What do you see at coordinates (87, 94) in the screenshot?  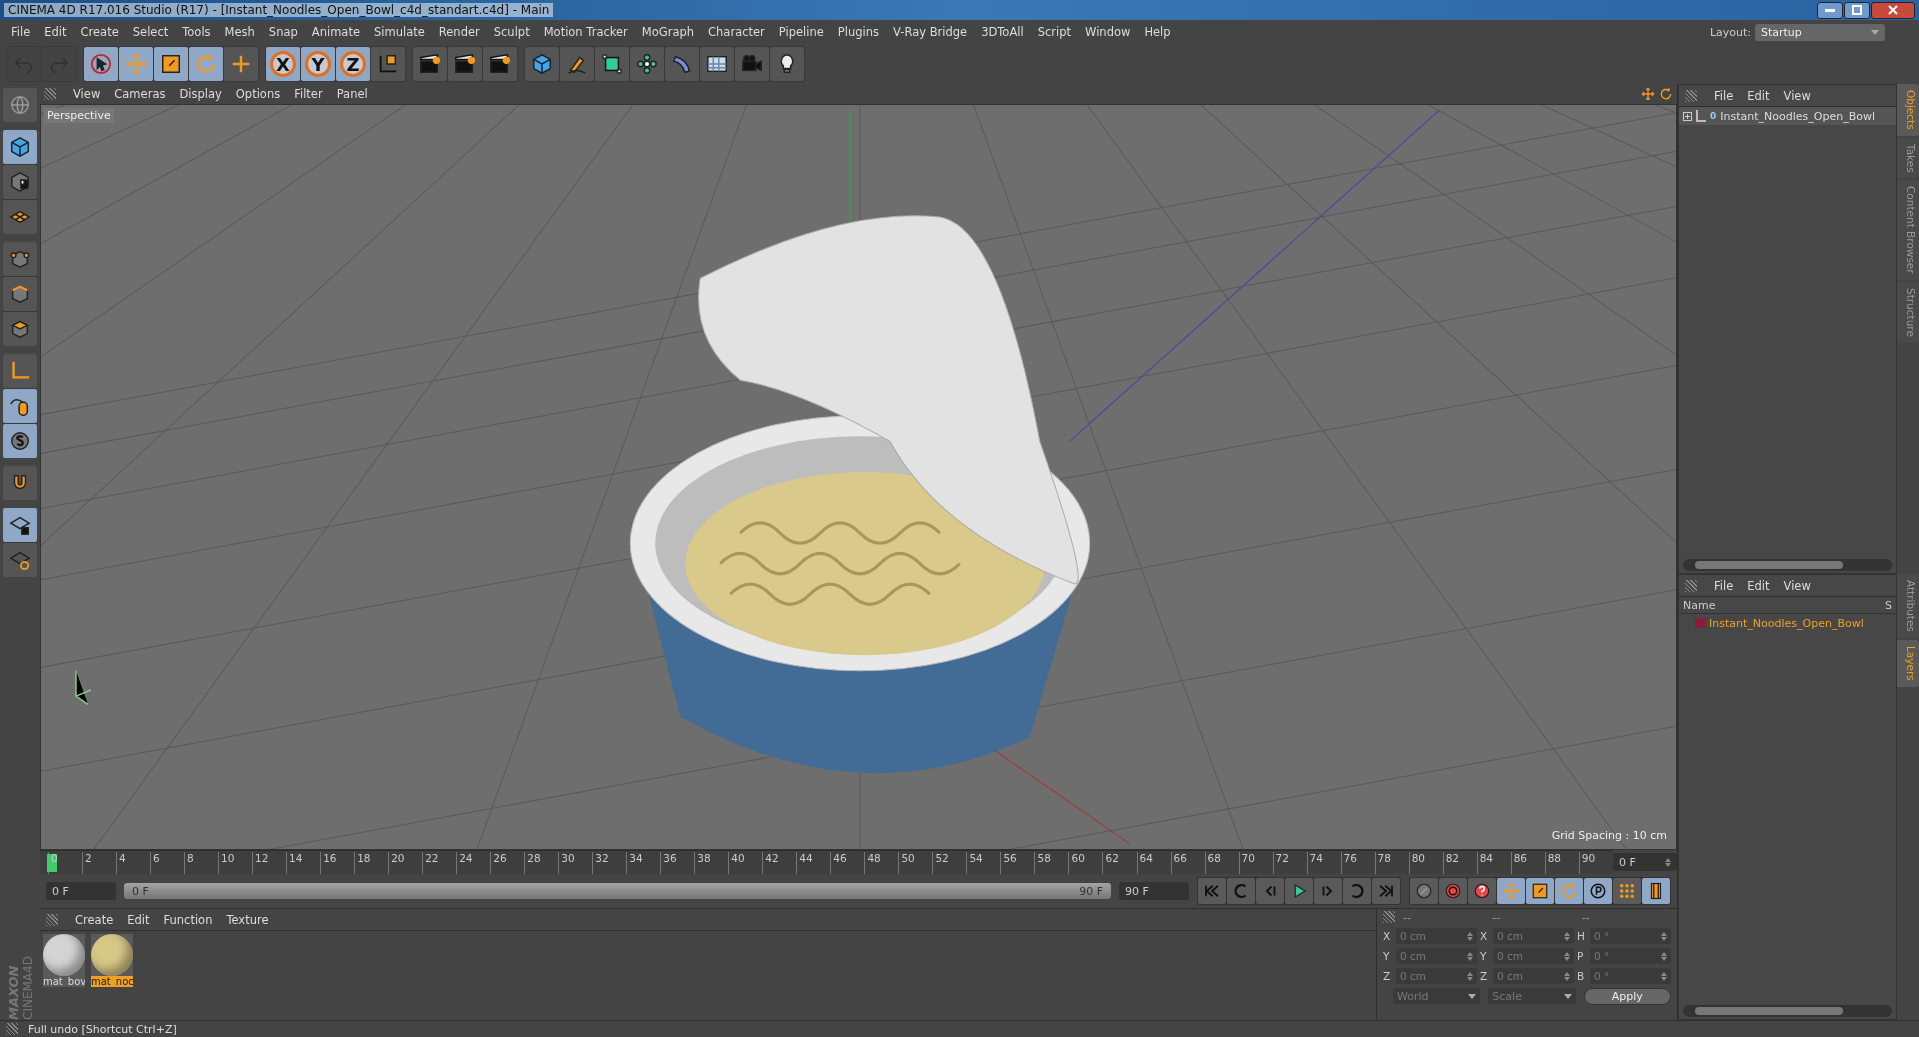 I see `view-menu-item: View` at bounding box center [87, 94].